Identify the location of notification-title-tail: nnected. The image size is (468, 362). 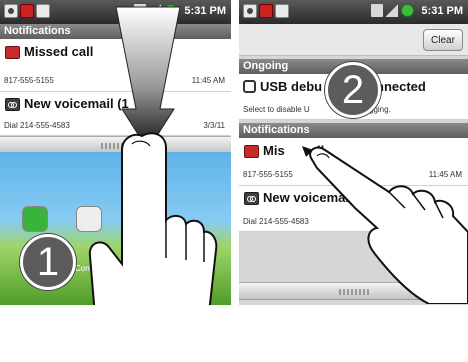
(401, 86).